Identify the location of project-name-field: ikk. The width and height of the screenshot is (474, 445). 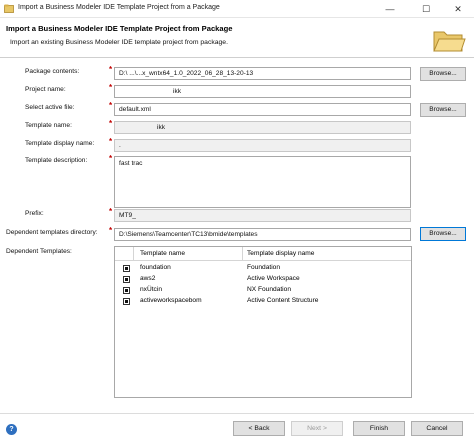
(262, 91).